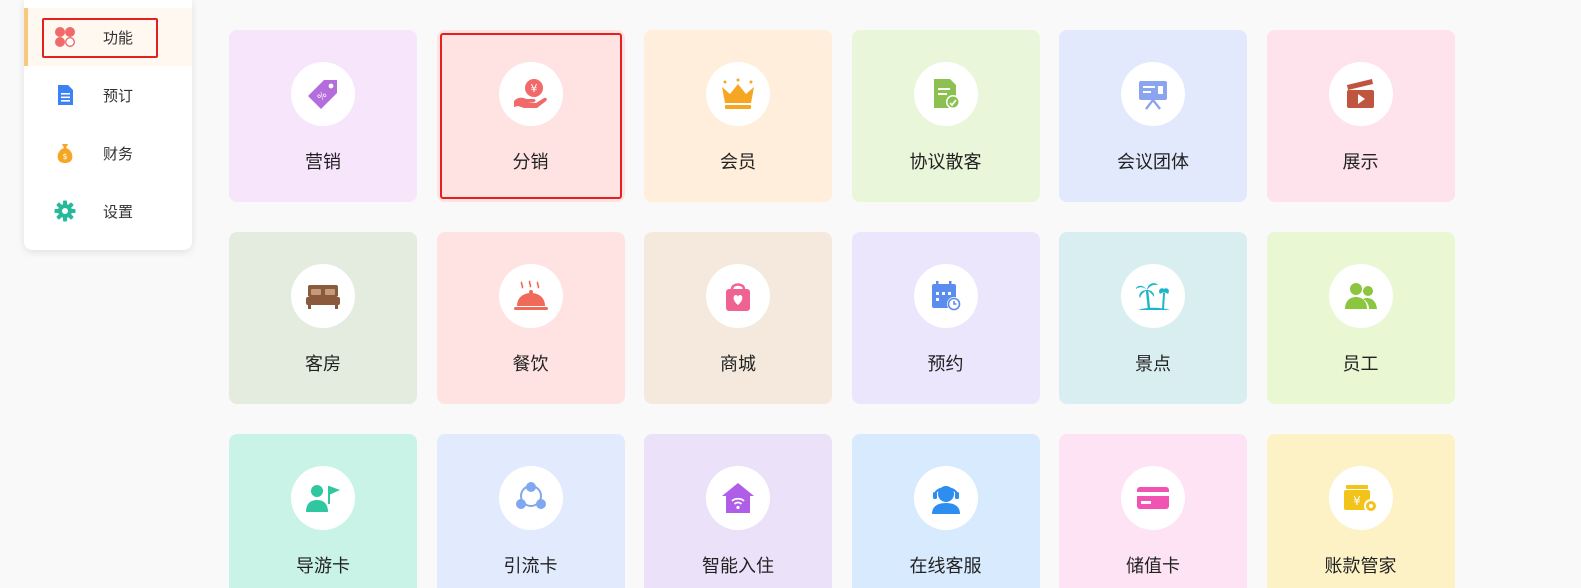  What do you see at coordinates (738, 364) in the screenshot?
I see `tile-label: 商城` at bounding box center [738, 364].